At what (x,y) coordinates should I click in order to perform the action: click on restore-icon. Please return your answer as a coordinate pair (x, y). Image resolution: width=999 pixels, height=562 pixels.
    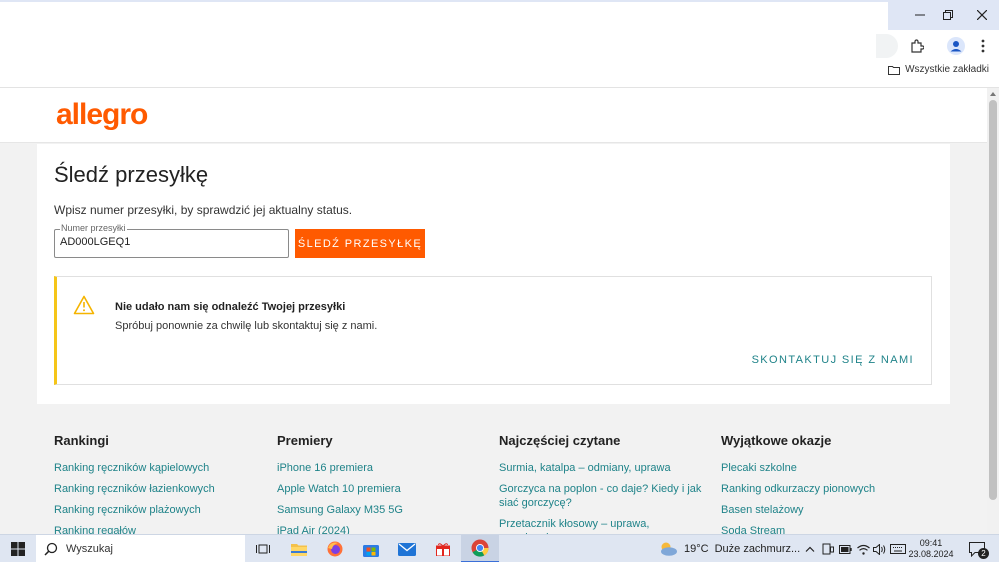
    Looking at the image, I should click on (948, 15).